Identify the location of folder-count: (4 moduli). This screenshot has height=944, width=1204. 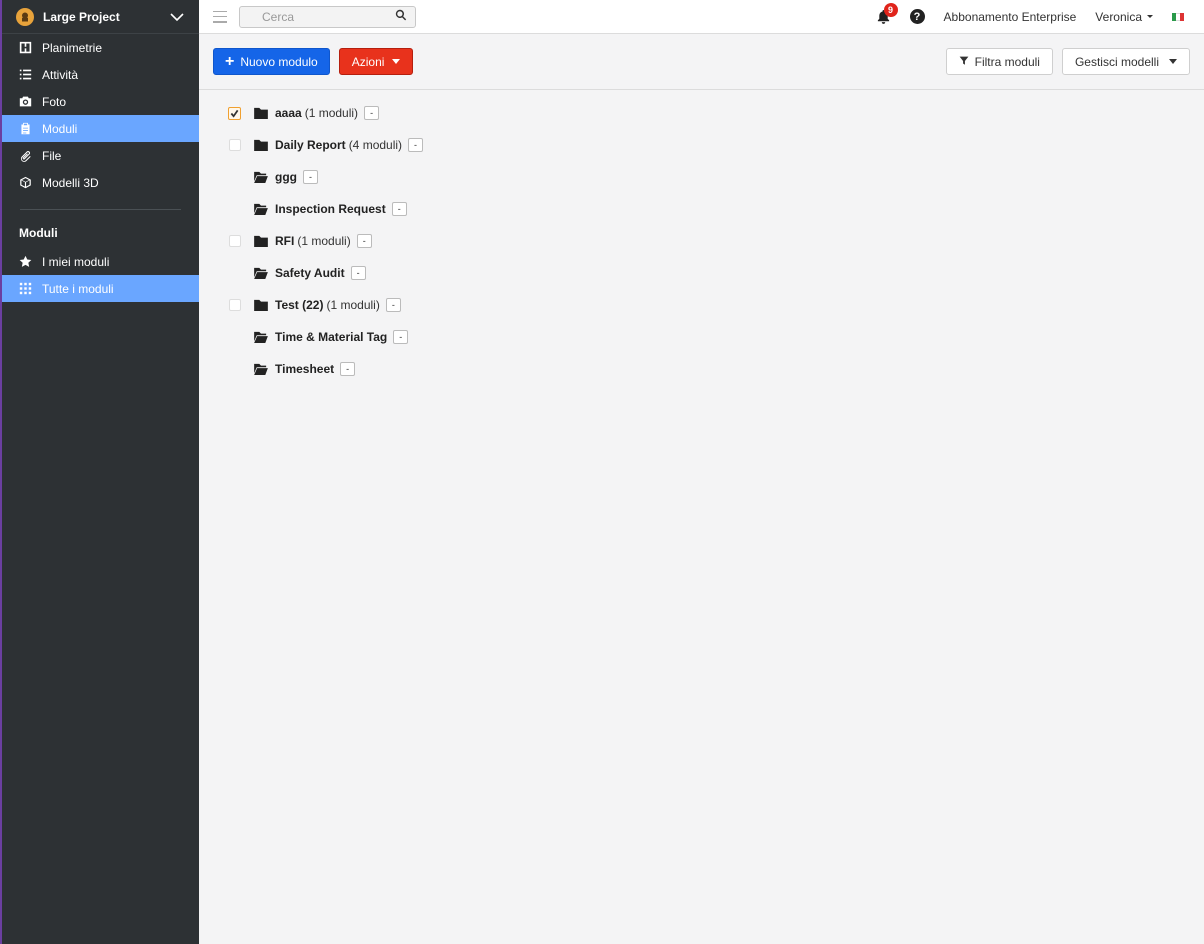
(375, 145).